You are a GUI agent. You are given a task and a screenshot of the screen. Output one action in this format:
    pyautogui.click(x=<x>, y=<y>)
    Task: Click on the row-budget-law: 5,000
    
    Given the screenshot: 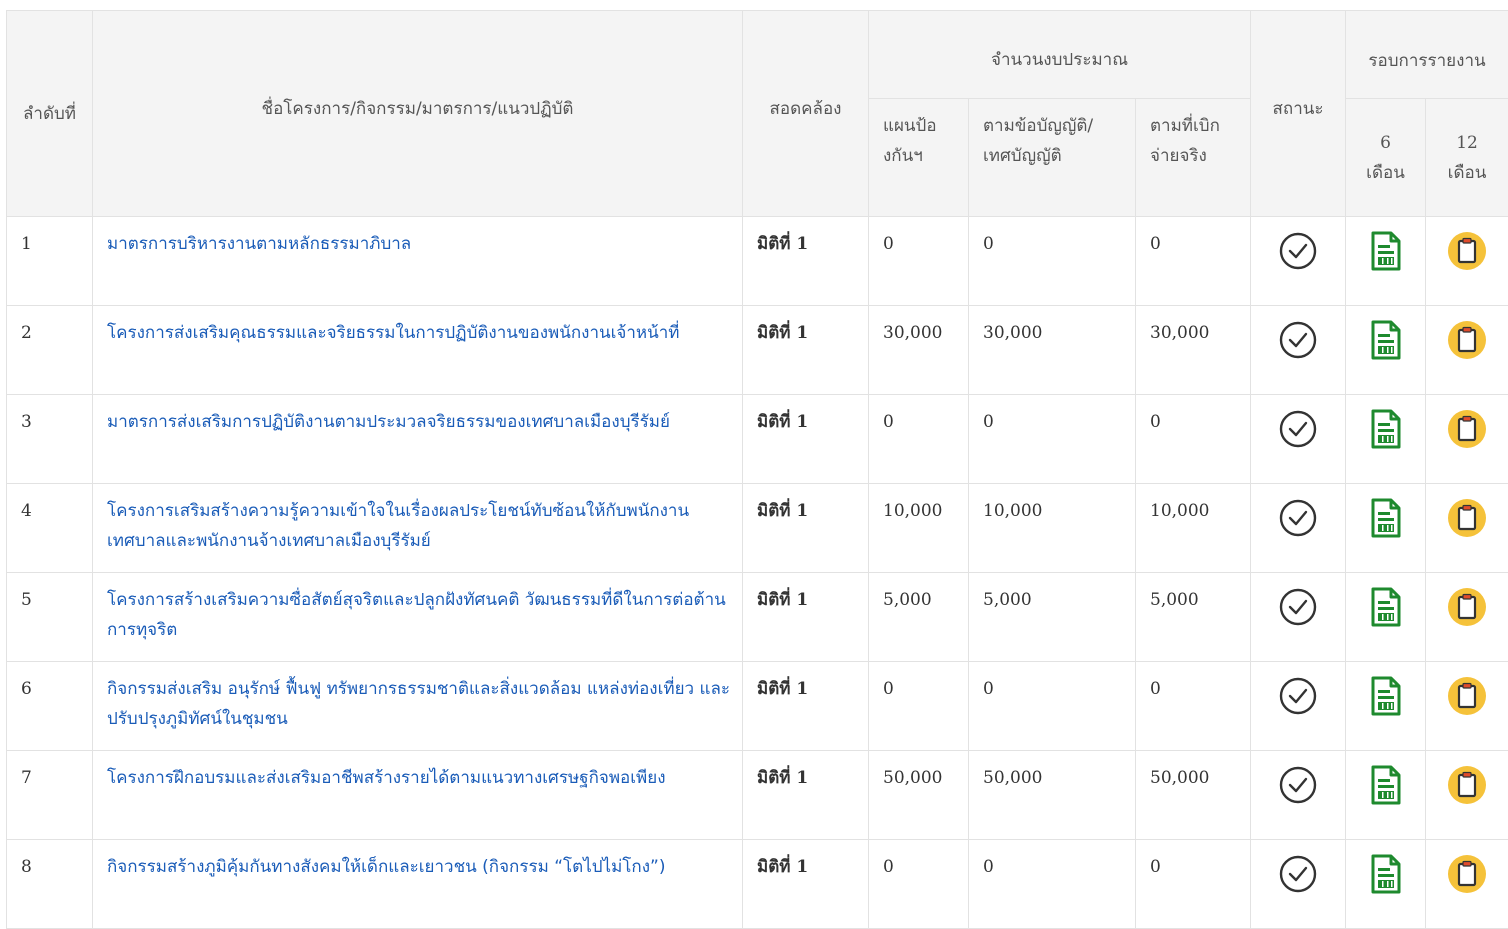 What is the action you would take?
    pyautogui.click(x=1052, y=617)
    